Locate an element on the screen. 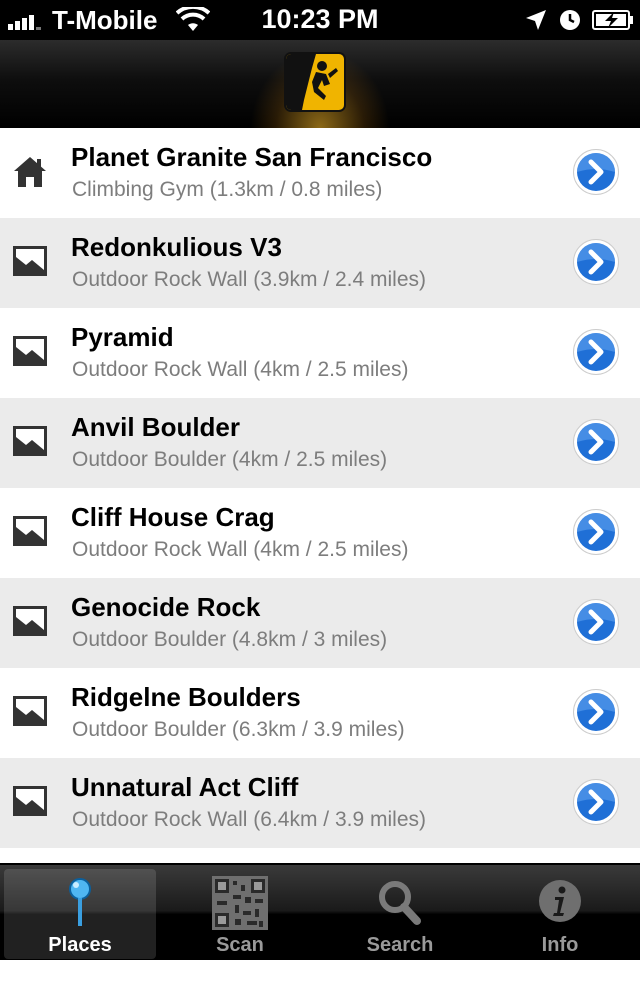 Image resolution: width=640 pixels, height=991 pixels. place-title: Unnatural Act Cliff is located at coordinates (185, 787).